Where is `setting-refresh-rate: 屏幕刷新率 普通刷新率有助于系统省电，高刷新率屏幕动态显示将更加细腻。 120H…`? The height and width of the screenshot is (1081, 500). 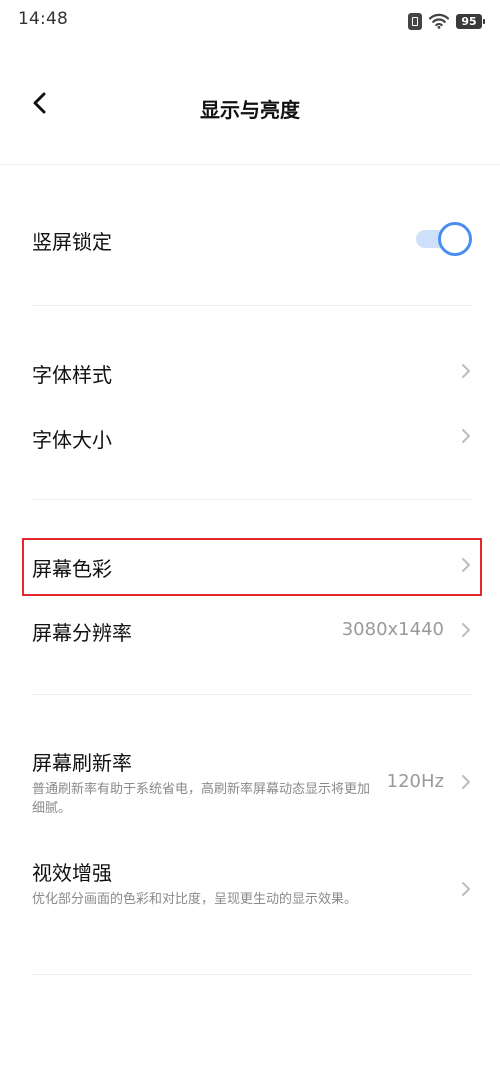 setting-refresh-rate: 屏幕刷新率 普通刷新率有助于系统省电，高刷新率屏幕动态显示将更加细腻。 120H… is located at coordinates (250, 785).